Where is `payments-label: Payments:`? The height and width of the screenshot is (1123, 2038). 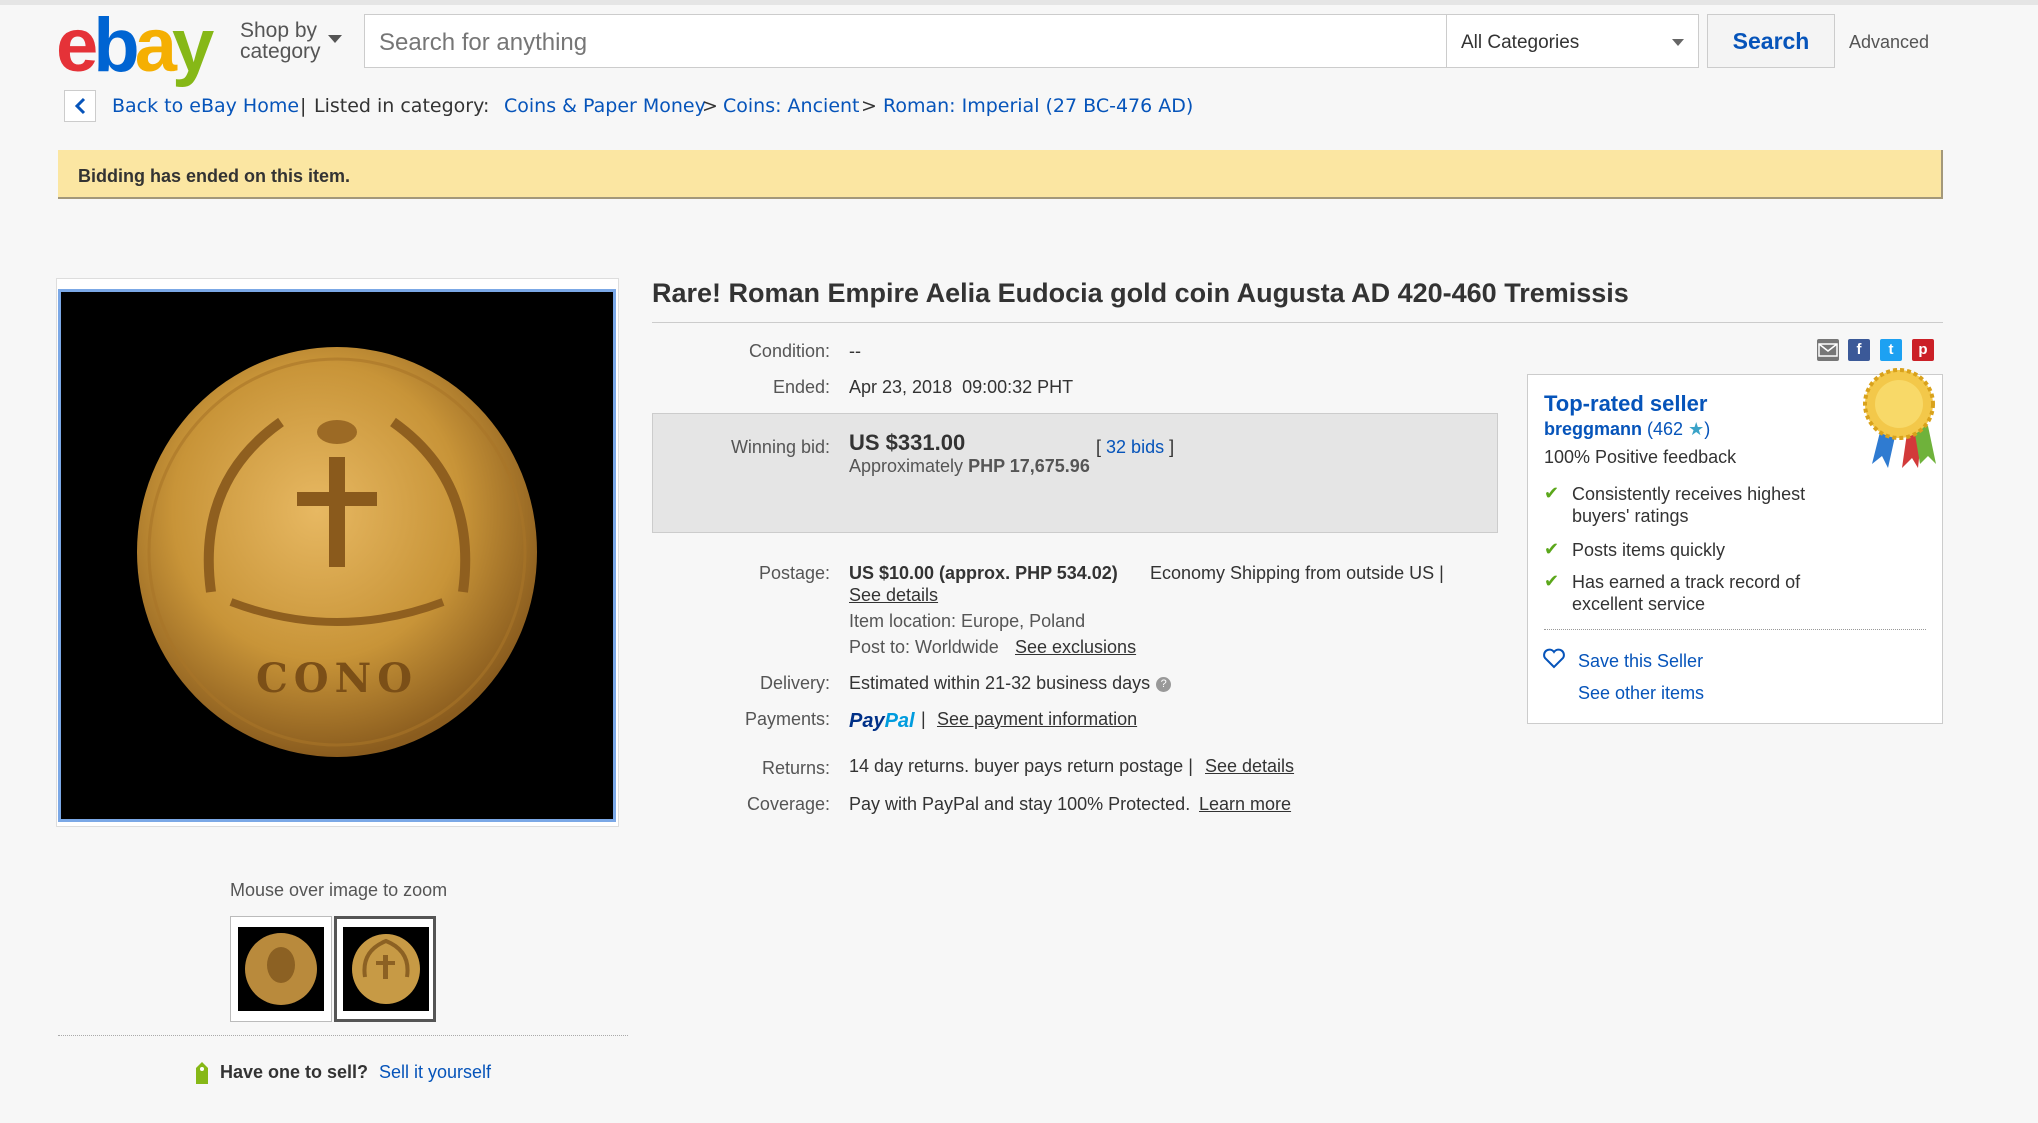
payments-label: Payments: is located at coordinates (787, 719).